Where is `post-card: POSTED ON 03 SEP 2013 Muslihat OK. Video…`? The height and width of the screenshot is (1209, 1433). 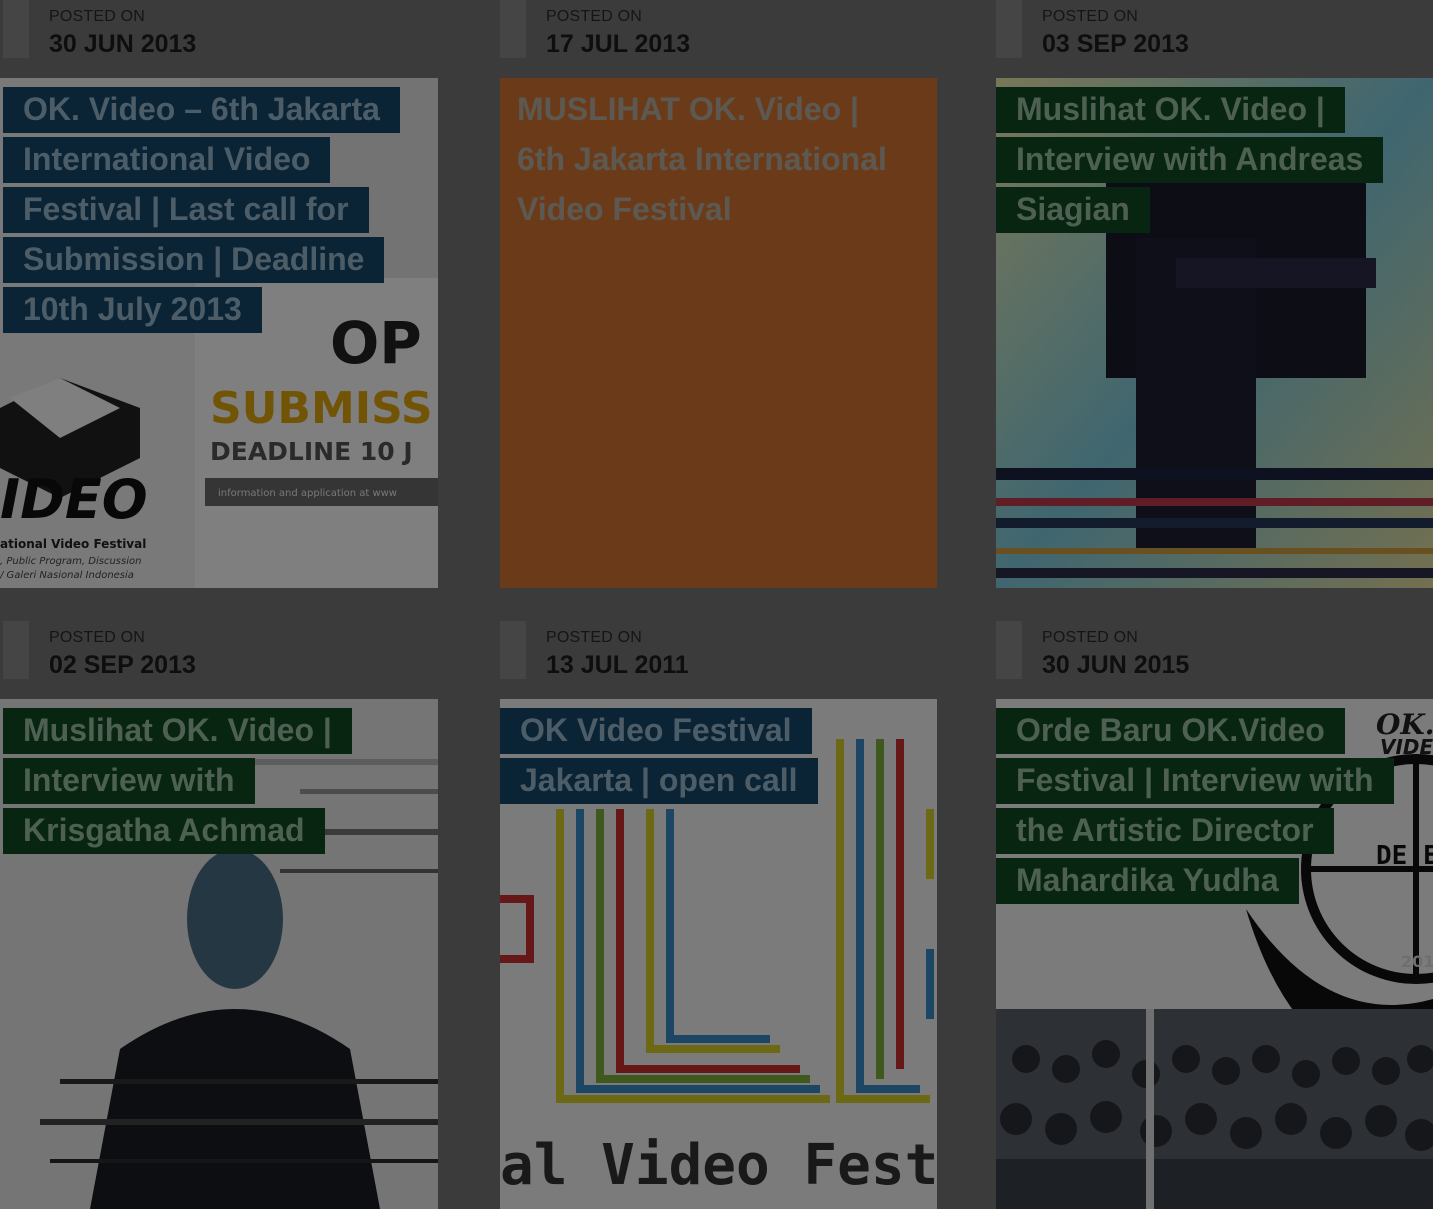
post-card: POSTED ON 03 SEP 2013 Muslihat OK. Video… is located at coordinates (1213, 294).